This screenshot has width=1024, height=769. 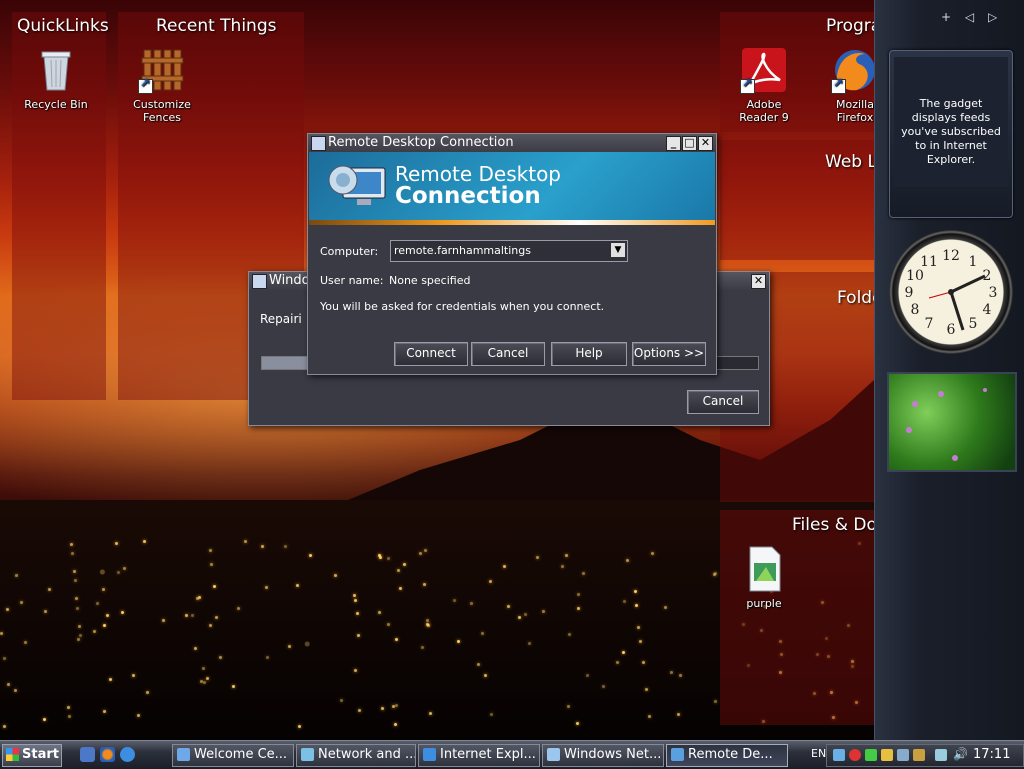 I want to click on computer-input: remote.farnhammaltings, so click(x=462, y=250).